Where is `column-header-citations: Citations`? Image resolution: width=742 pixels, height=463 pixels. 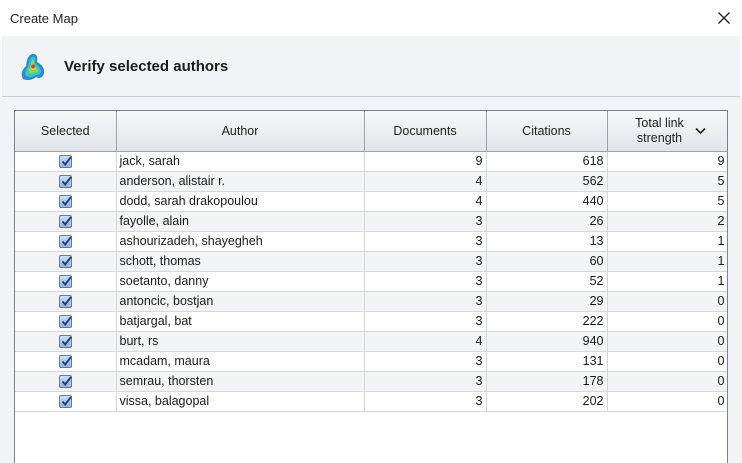 column-header-citations: Citations is located at coordinates (547, 131).